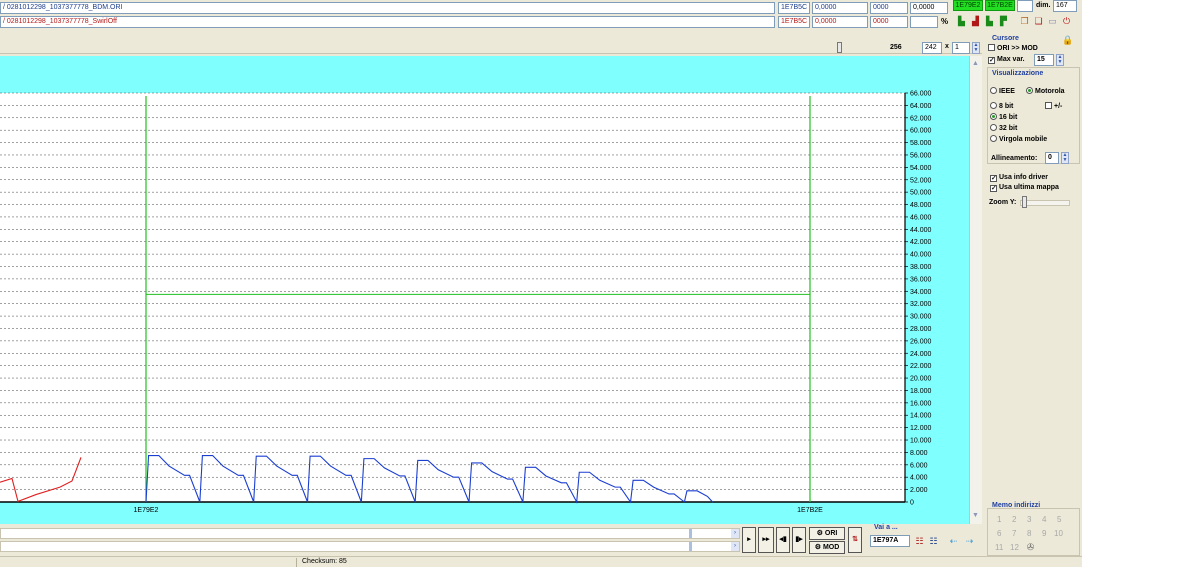  Describe the element at coordinates (1050, 91) in the screenshot. I see `motorola-label: Motorola` at that location.